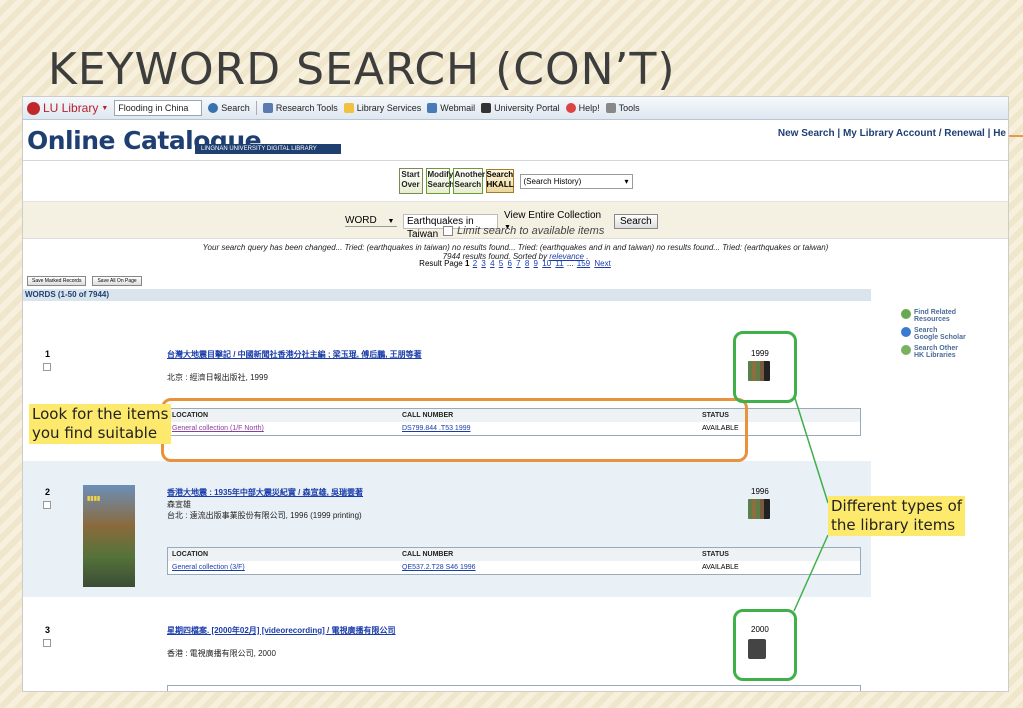  Describe the element at coordinates (897, 506) in the screenshot. I see `annotation-line: Different types of` at that location.